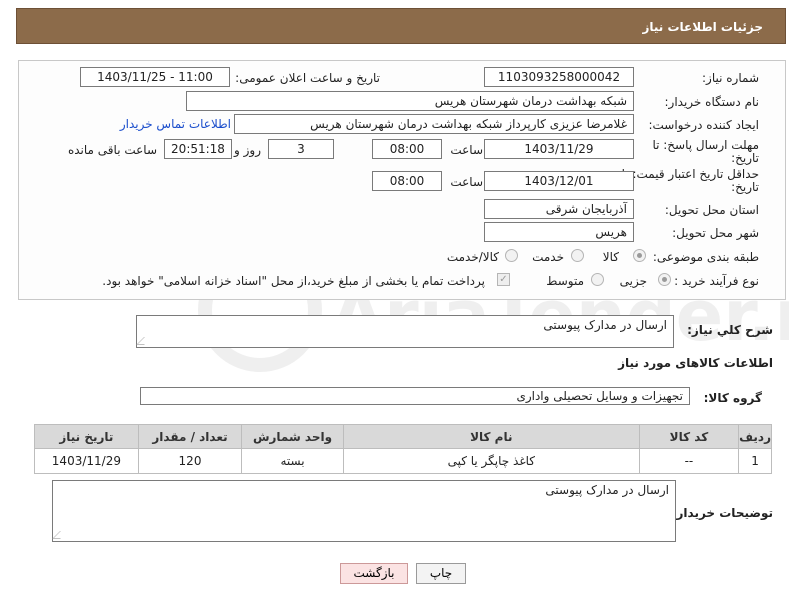 The width and height of the screenshot is (789, 598). Describe the element at coordinates (745, 187) in the screenshot. I see `validity-label-date: تاریخ:` at that location.